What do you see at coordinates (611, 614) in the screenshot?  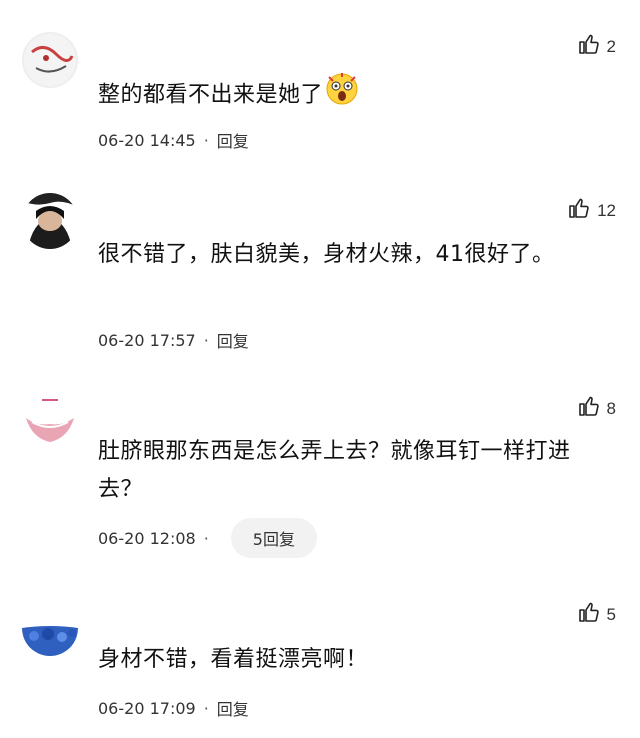 I see `like-count: 5` at bounding box center [611, 614].